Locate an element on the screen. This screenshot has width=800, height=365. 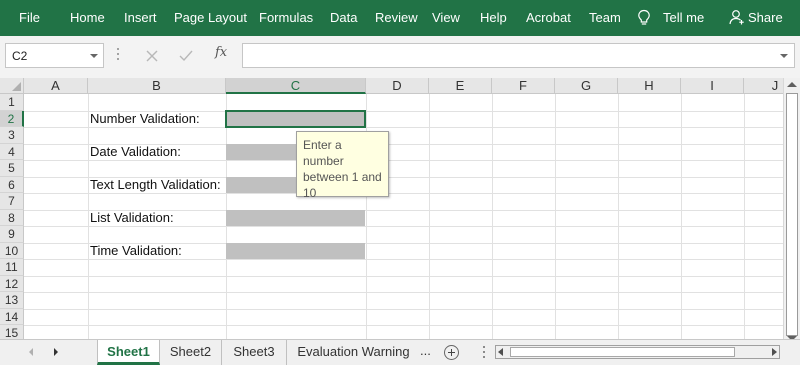
column-header-a: A is located at coordinates (56, 86).